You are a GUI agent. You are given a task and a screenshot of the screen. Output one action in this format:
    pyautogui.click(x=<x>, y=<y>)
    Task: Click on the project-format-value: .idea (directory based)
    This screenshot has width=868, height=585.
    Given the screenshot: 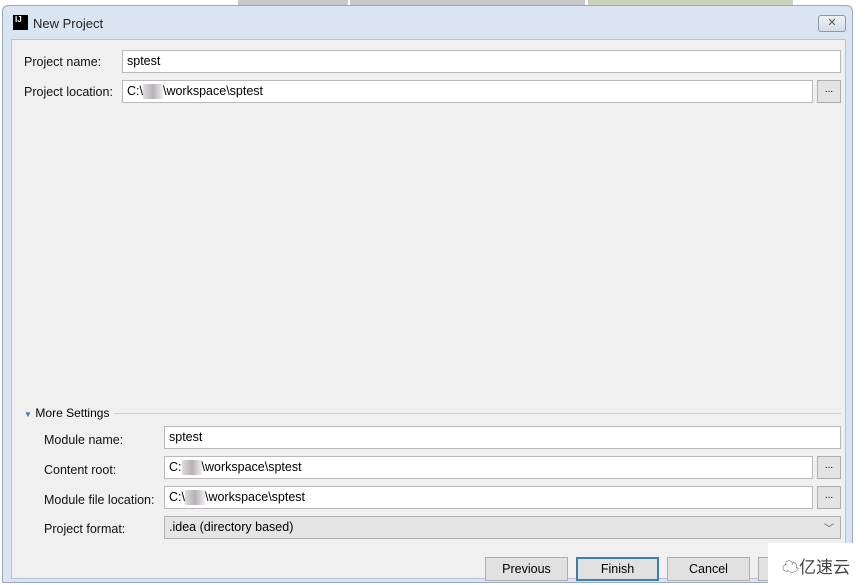 What is the action you would take?
    pyautogui.click(x=231, y=527)
    